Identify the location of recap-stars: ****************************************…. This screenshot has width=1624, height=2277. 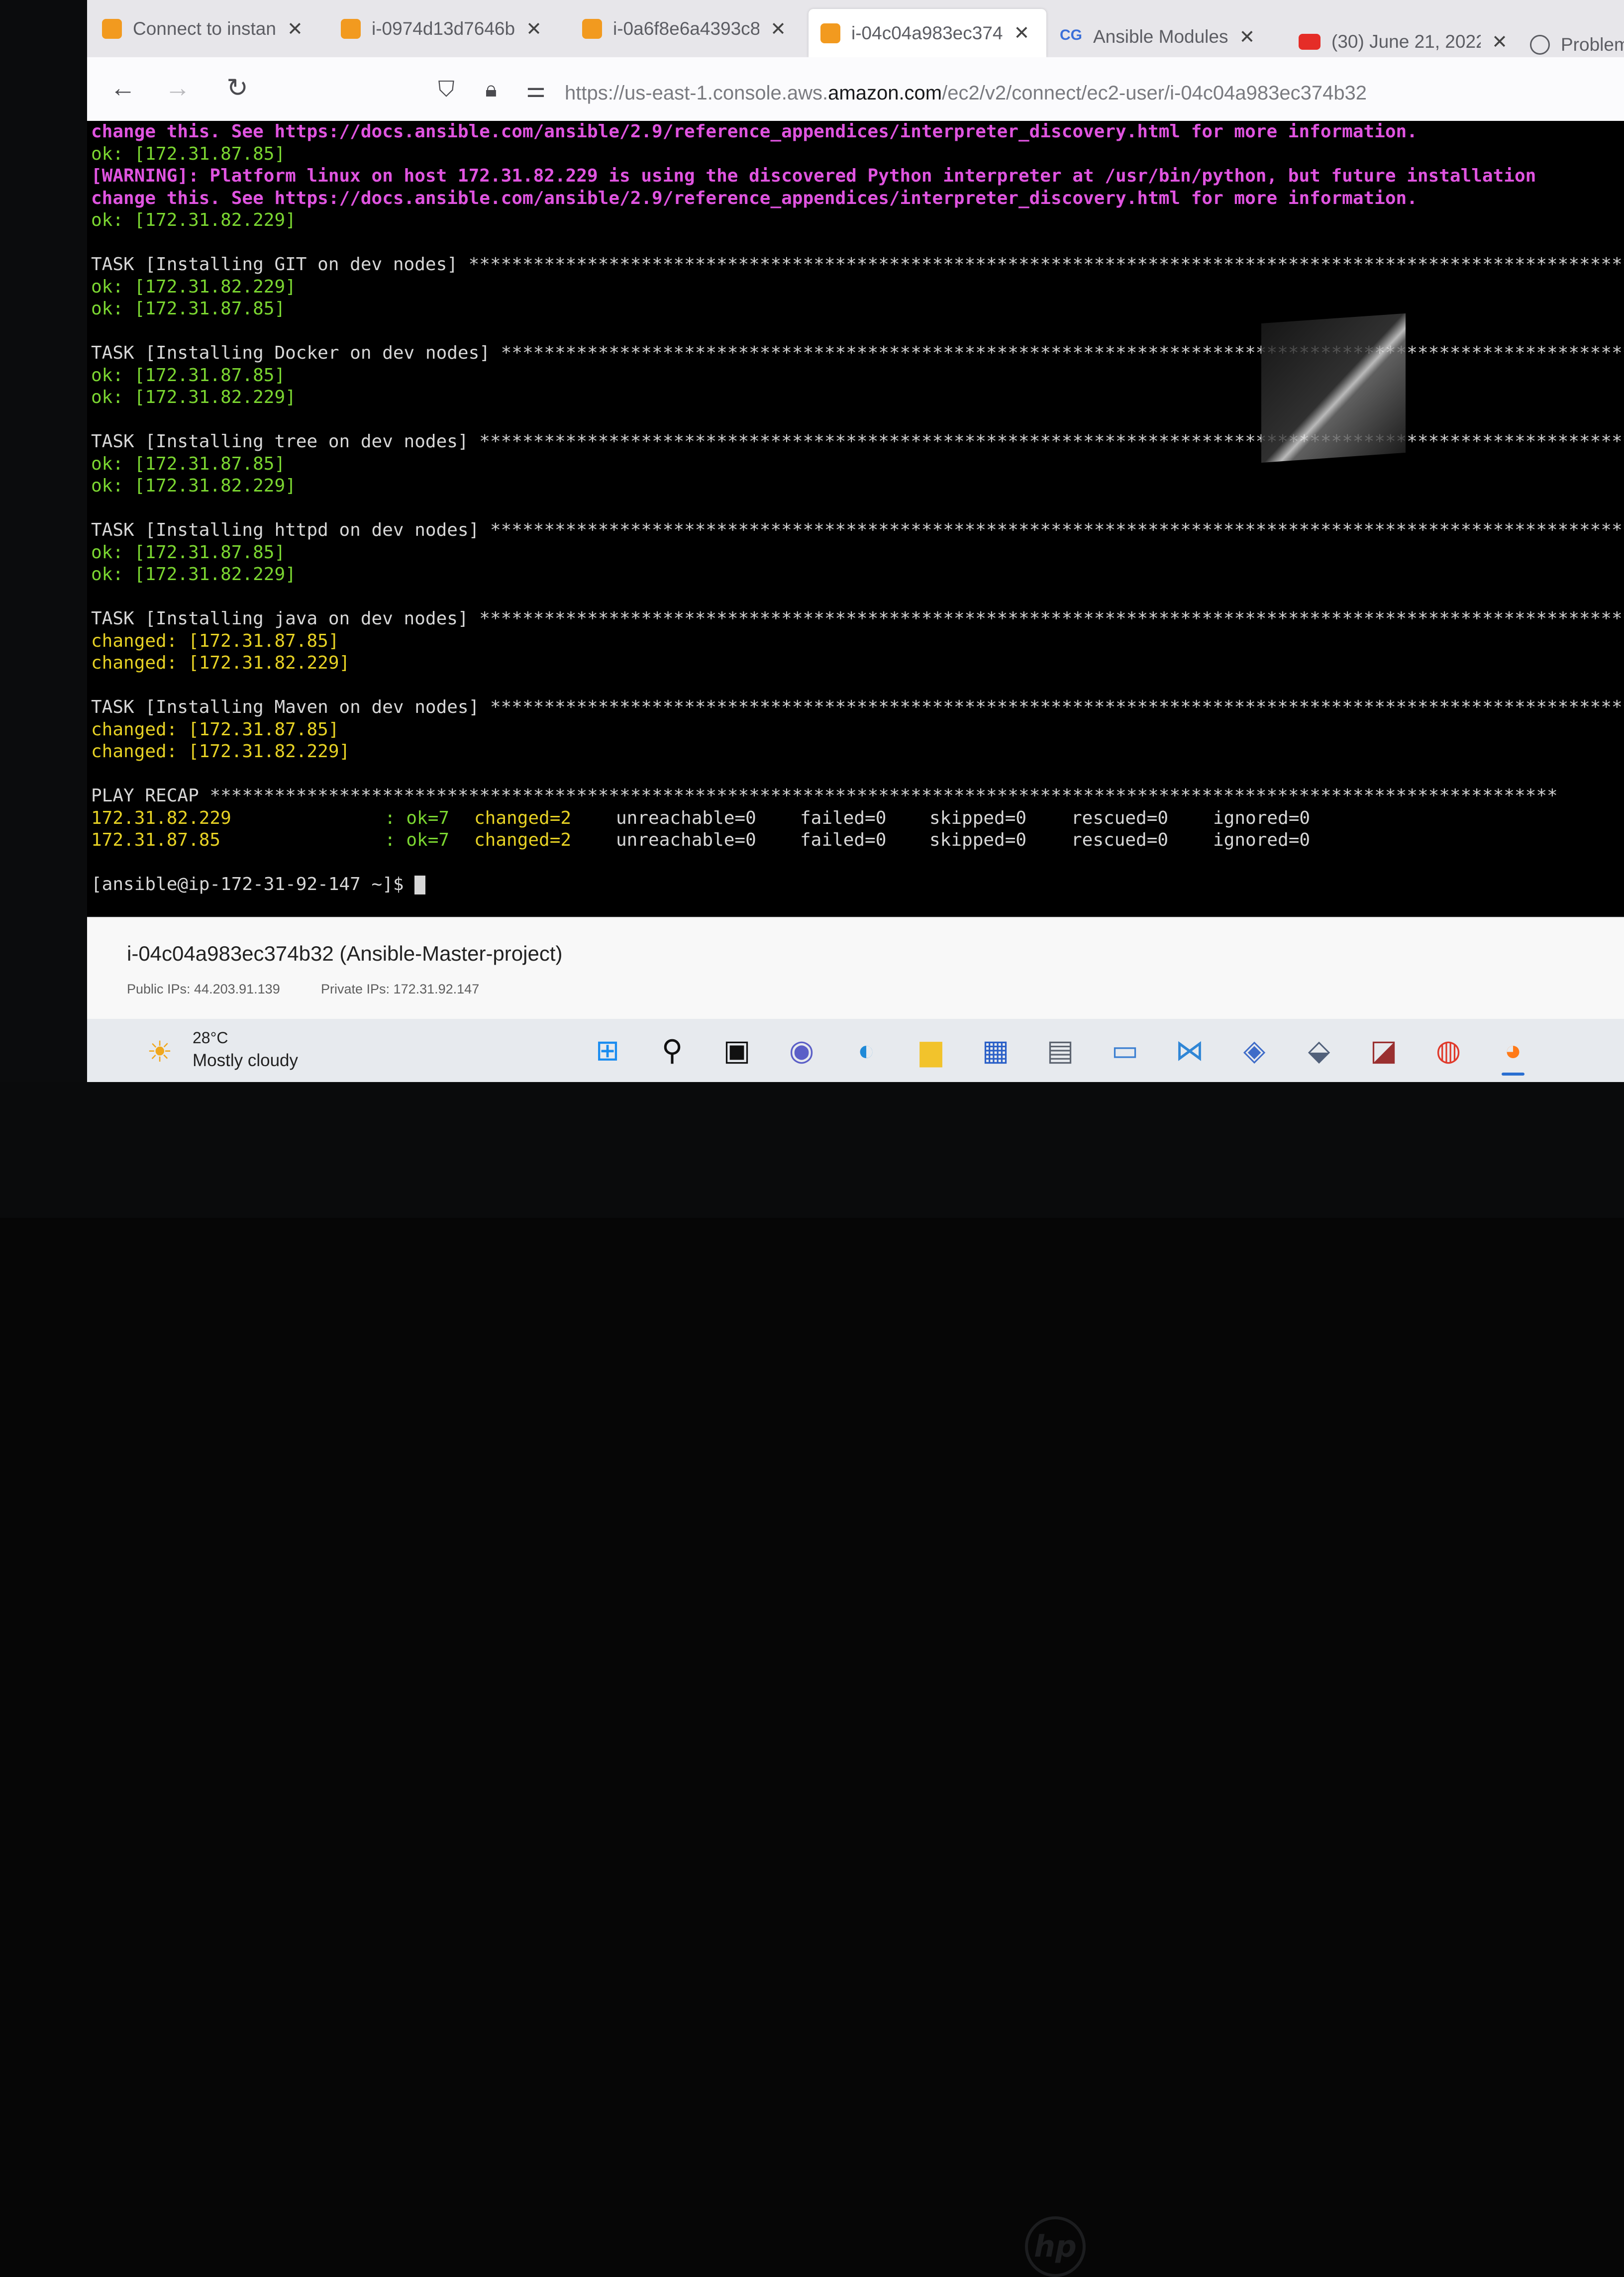
(884, 796).